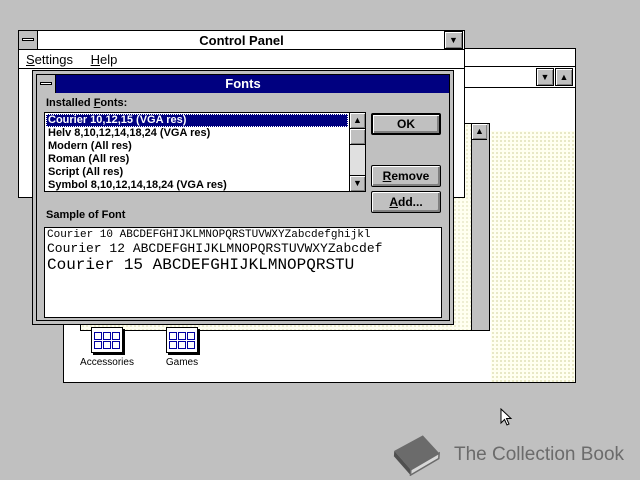  I want to click on control-panel-menu-bar: Settings Help, so click(241, 60).